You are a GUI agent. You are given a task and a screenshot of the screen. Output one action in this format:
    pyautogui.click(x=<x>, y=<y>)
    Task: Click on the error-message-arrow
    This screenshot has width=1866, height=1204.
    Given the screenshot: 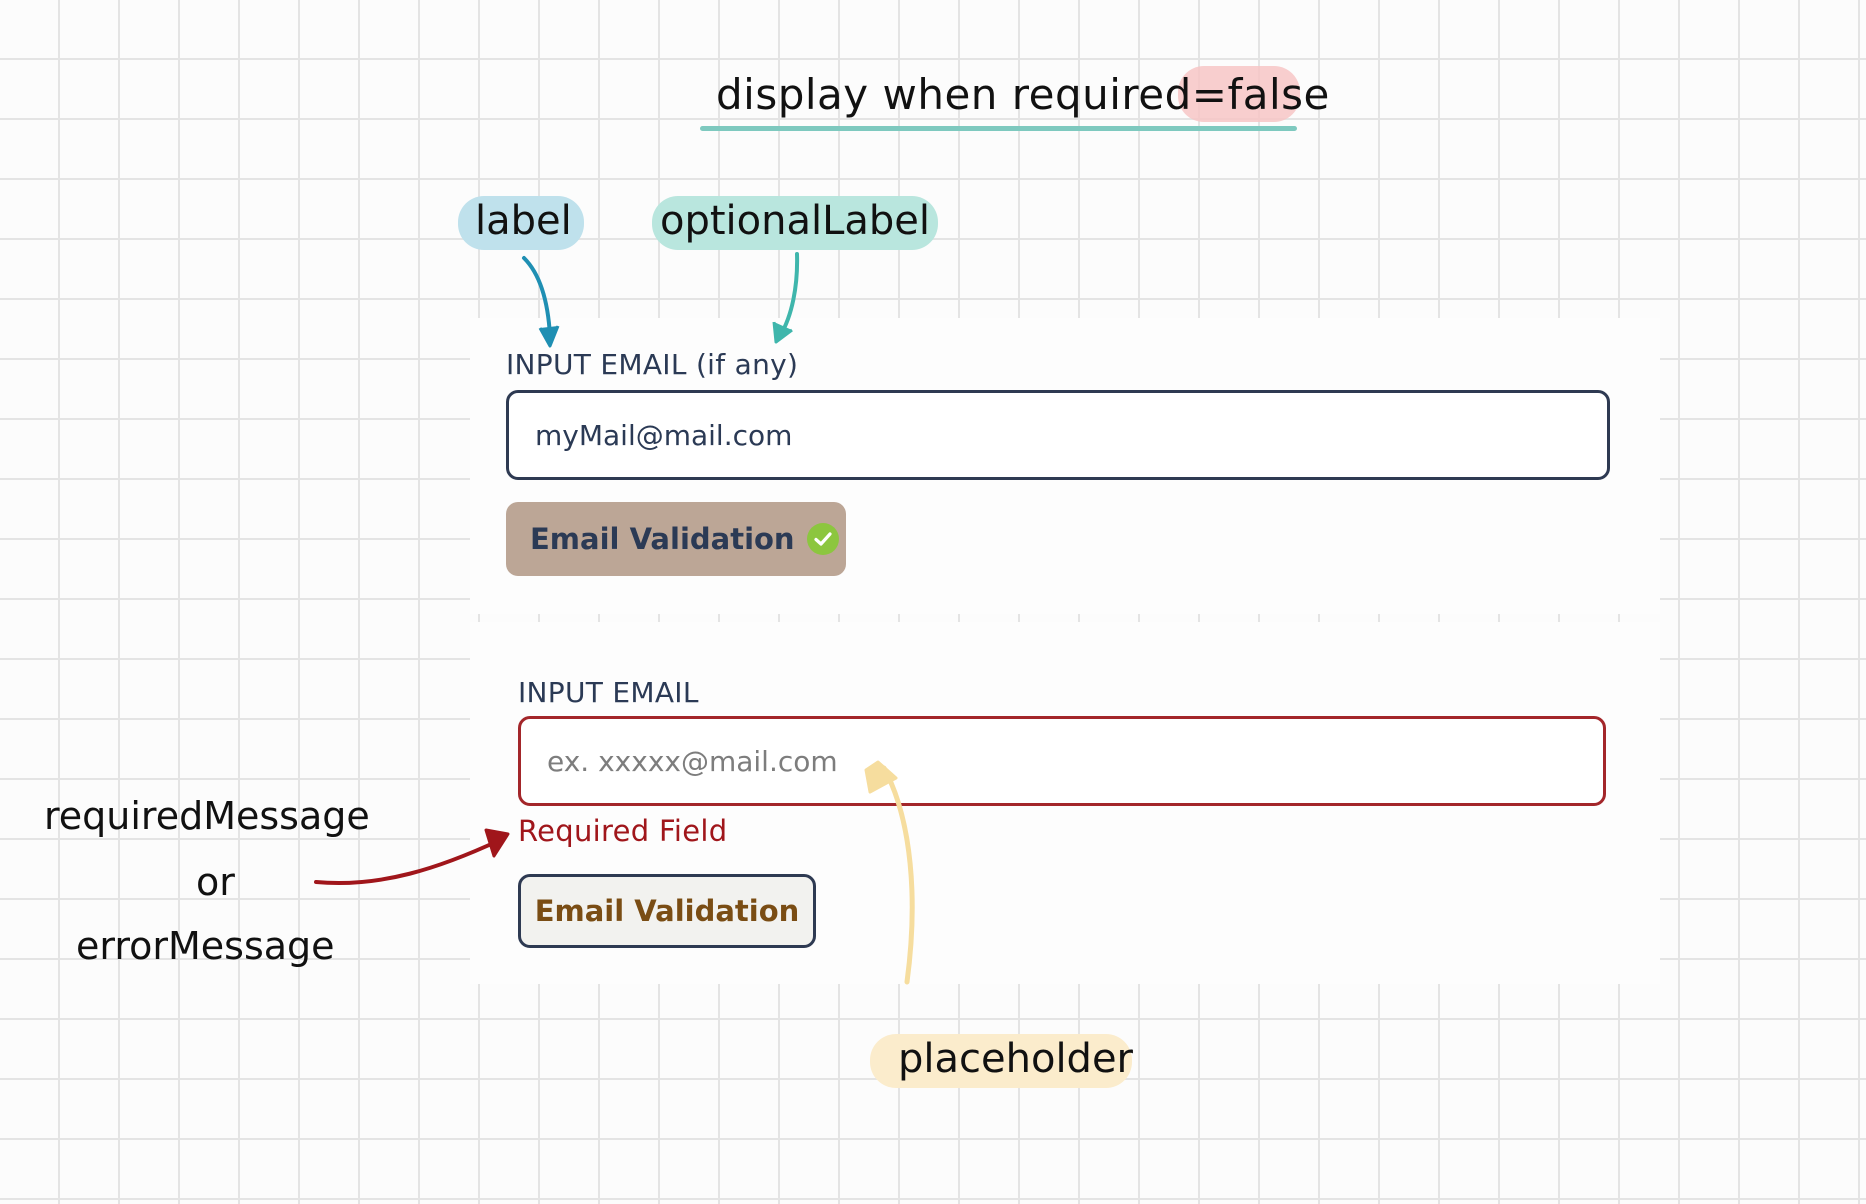 What is the action you would take?
    pyautogui.click(x=412, y=857)
    